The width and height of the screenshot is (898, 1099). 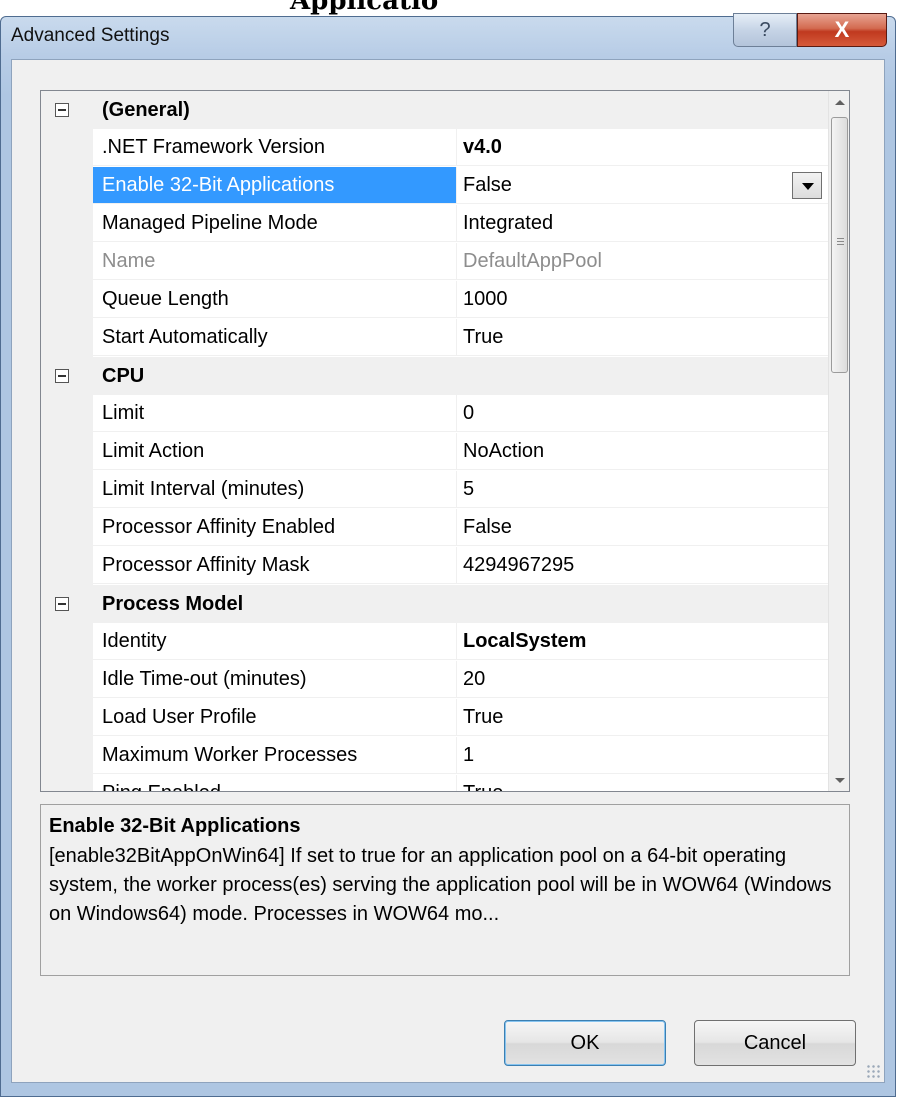 I want to click on property-row: Limit Interval (minutes) 5, so click(x=434, y=490).